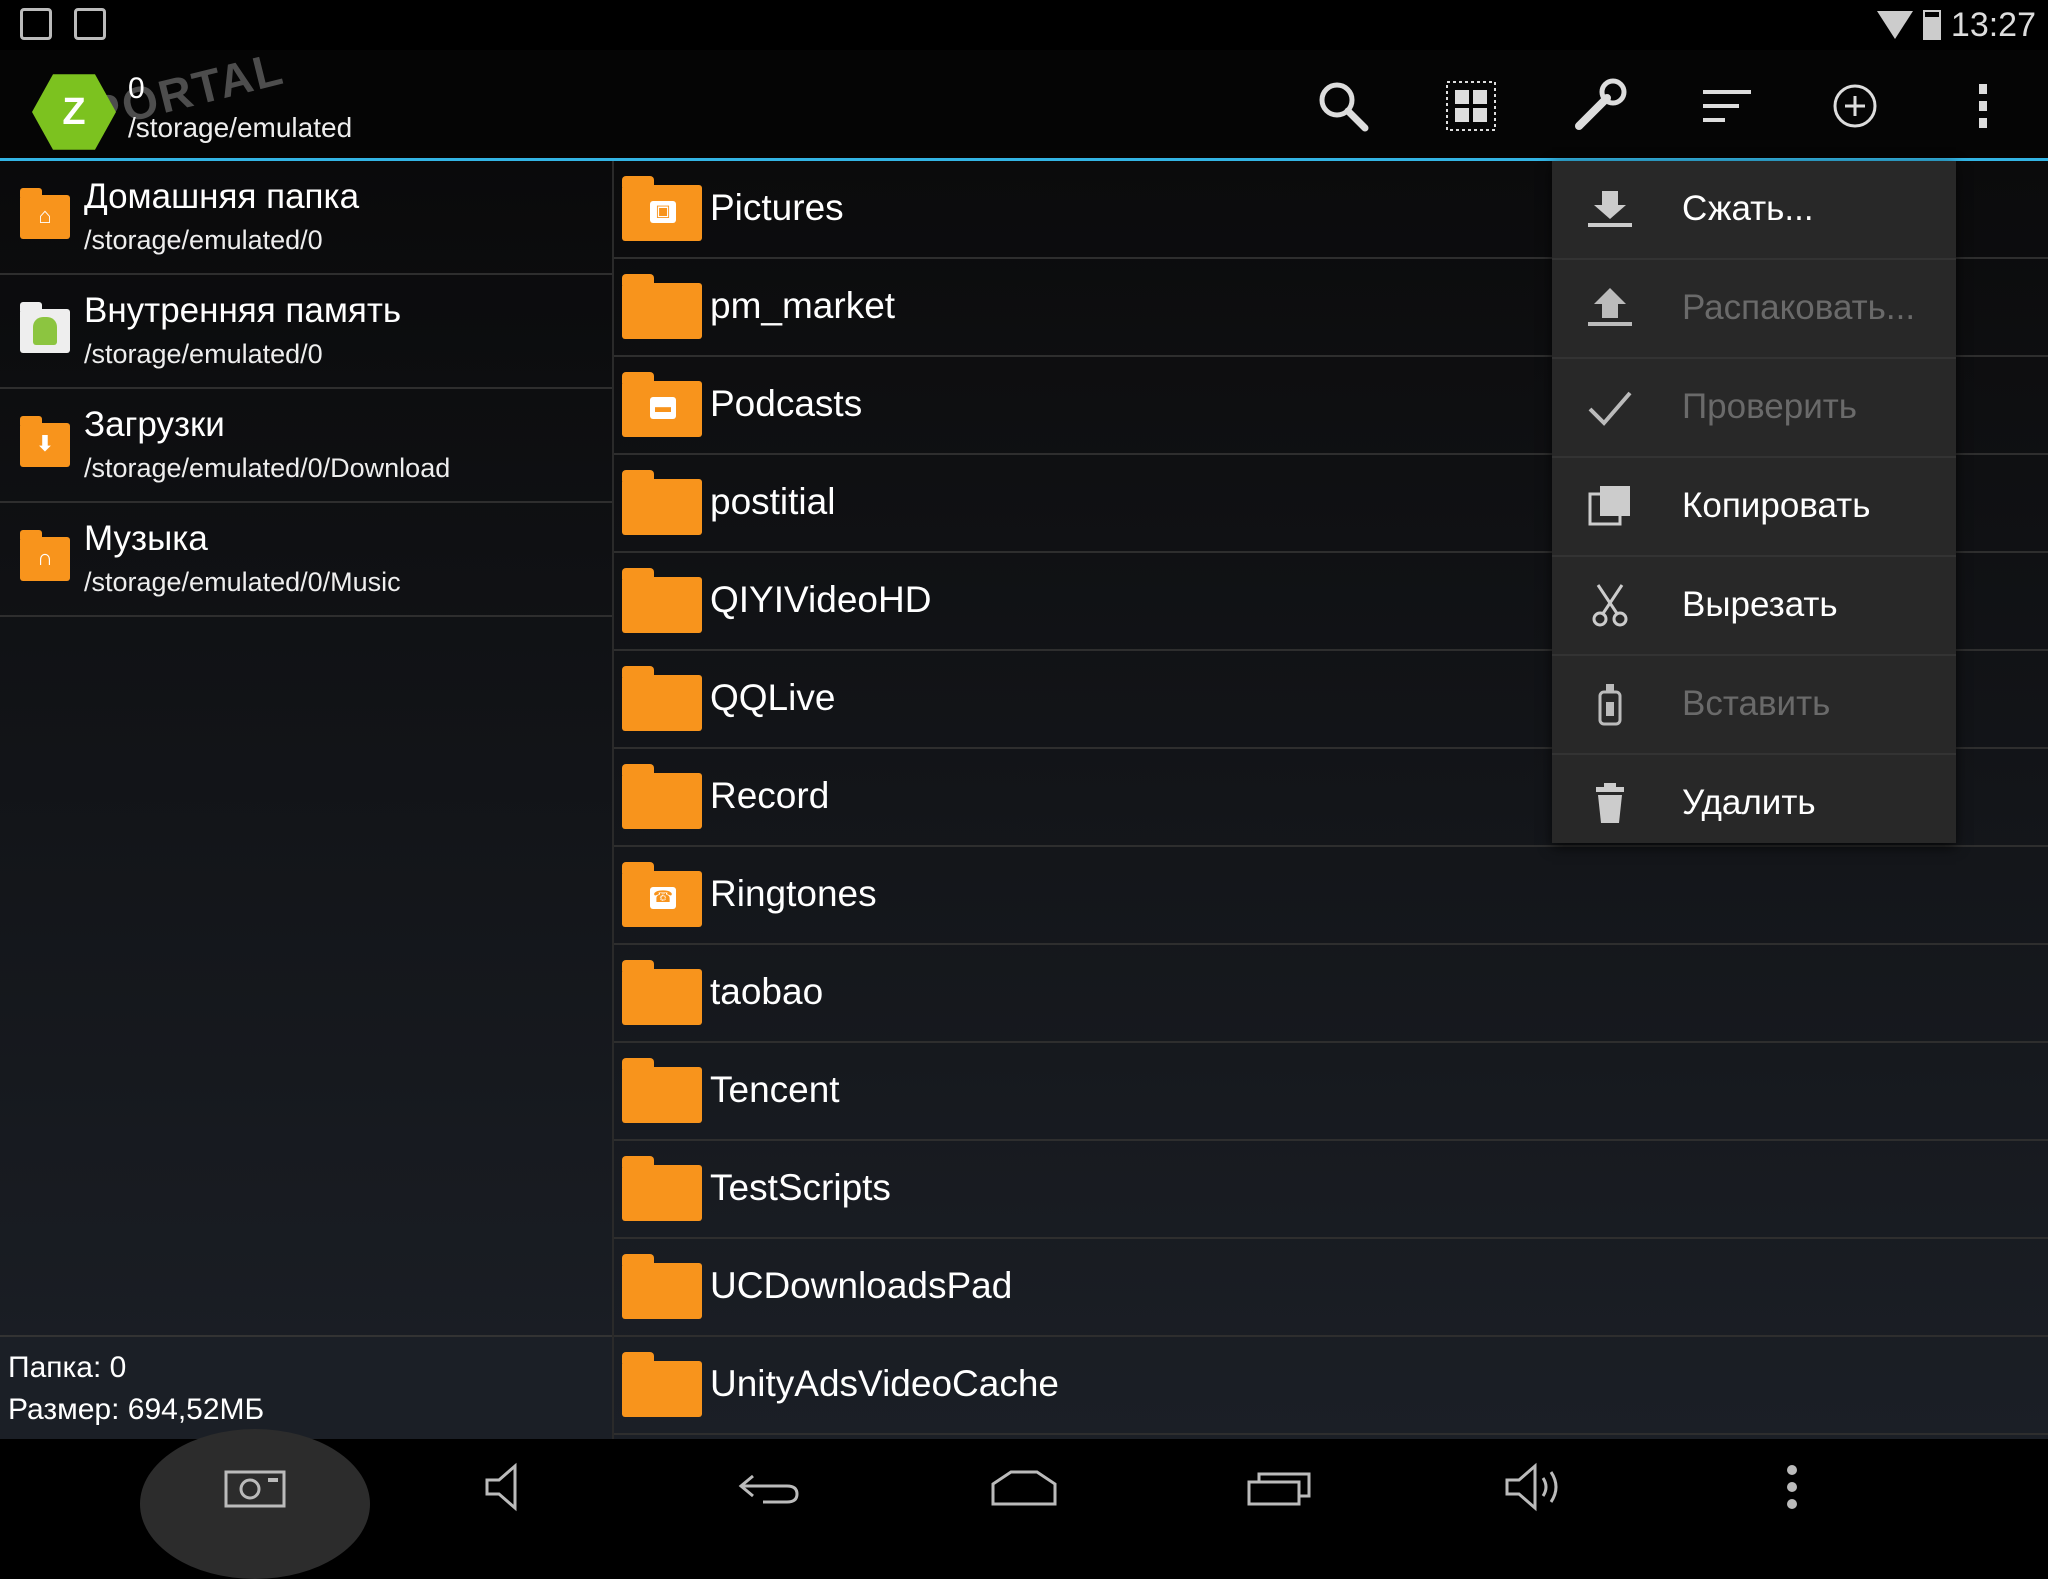 The height and width of the screenshot is (1579, 2048). What do you see at coordinates (662, 894) in the screenshot?
I see `folder-icon: ☎` at bounding box center [662, 894].